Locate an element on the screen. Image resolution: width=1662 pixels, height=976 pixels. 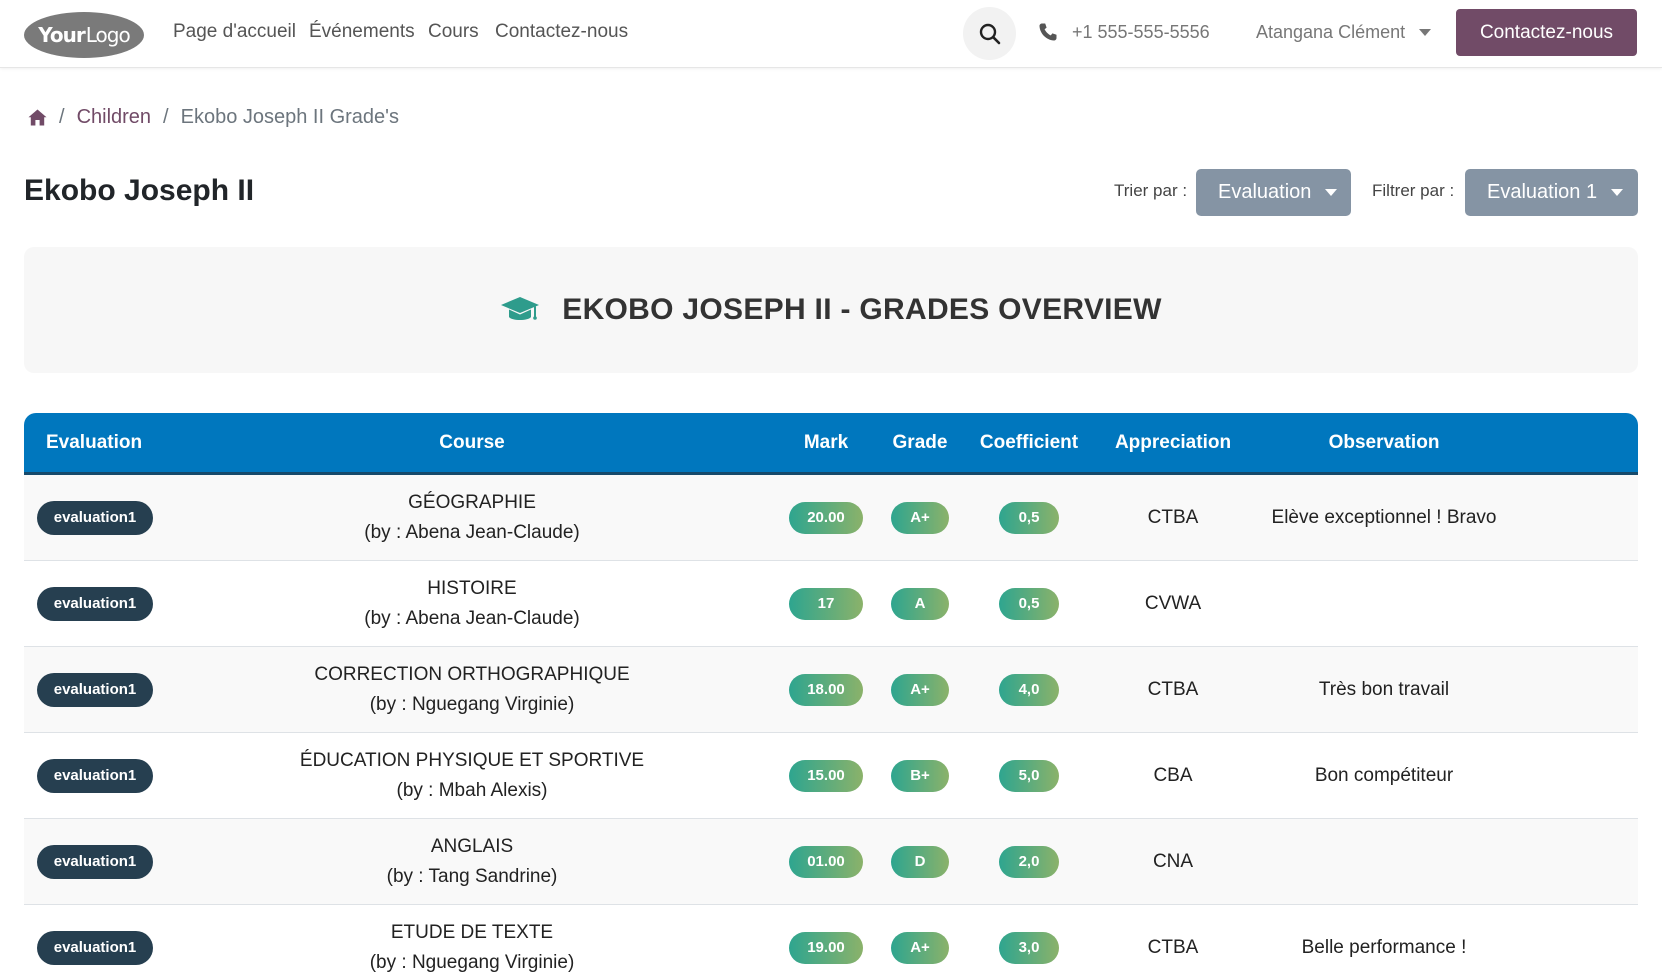
breadcrumb-children: Children is located at coordinates (114, 117).